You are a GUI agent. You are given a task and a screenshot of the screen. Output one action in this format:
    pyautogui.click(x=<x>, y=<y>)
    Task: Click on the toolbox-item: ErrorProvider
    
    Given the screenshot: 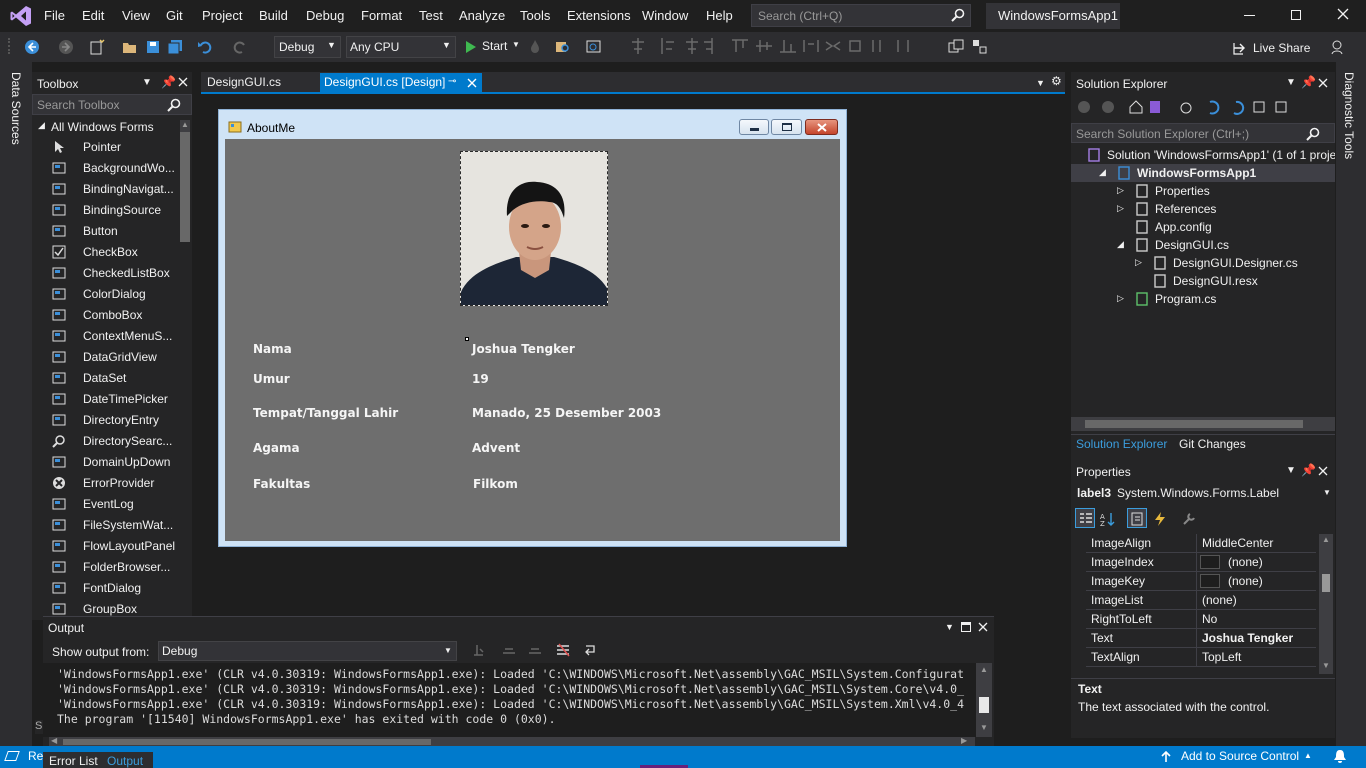 What is the action you would take?
    pyautogui.click(x=113, y=483)
    